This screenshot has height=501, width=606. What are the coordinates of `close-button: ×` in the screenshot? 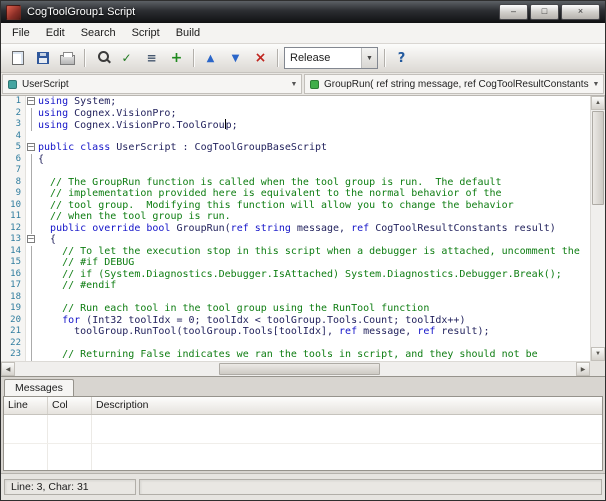 It's located at (580, 12).